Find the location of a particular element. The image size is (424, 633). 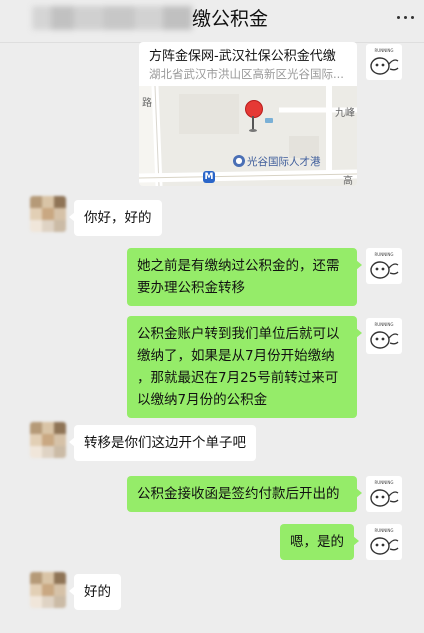

message-bubble: 嗯，是的 is located at coordinates (319, 542).